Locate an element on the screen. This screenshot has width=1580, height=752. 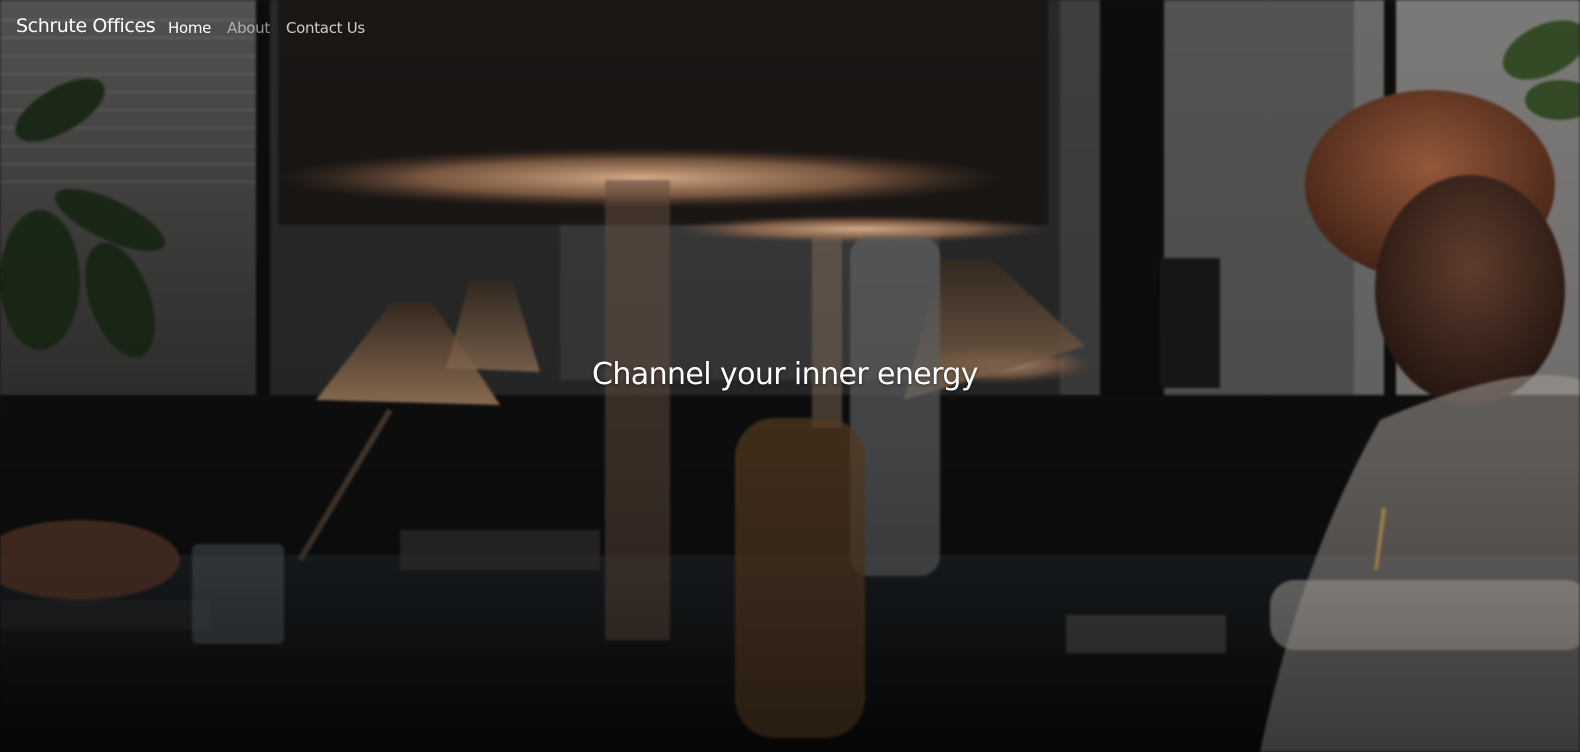
nav-link-home: Home is located at coordinates (189, 28).